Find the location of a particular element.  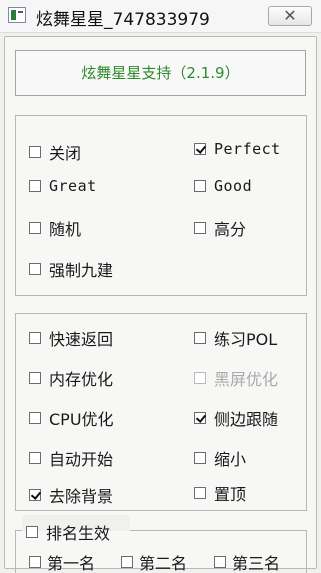

checkbox-label: 第三名 is located at coordinates (256, 563).